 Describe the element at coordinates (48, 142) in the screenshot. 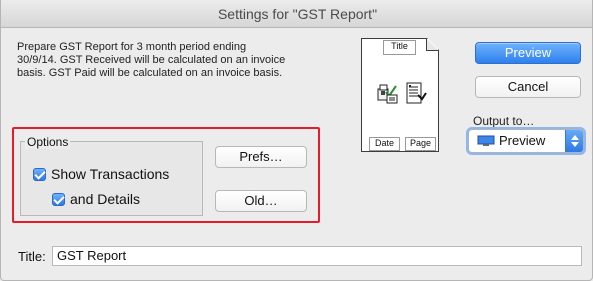

I see `options-legend: Options` at that location.